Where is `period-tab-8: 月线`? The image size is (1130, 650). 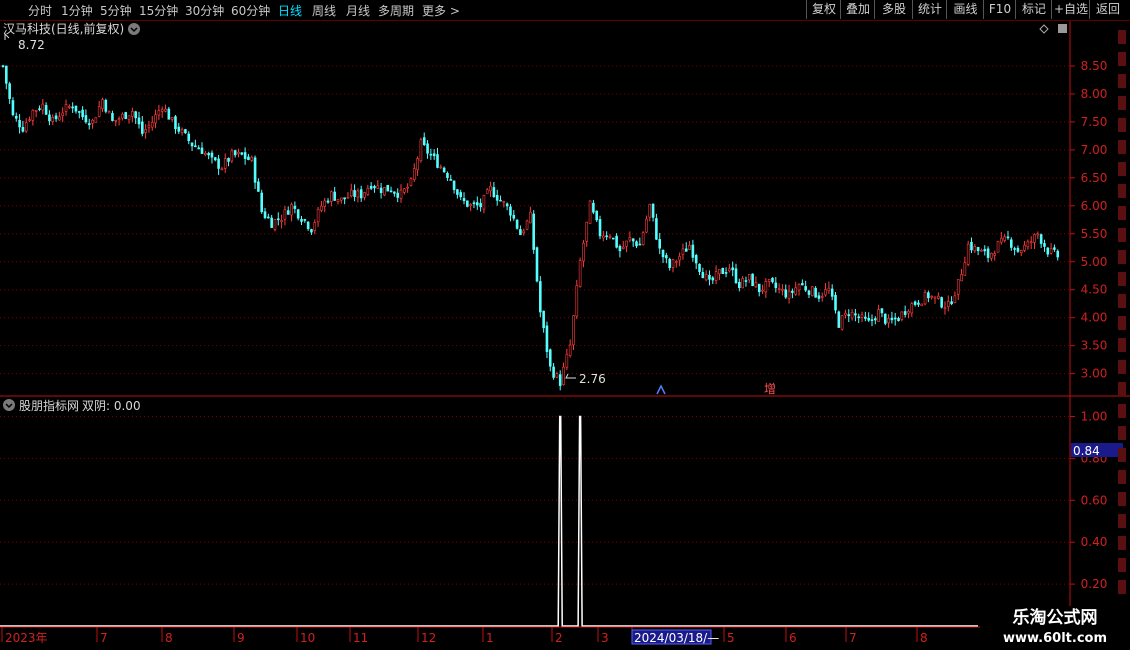
period-tab-8: 月线 is located at coordinates (358, 10).